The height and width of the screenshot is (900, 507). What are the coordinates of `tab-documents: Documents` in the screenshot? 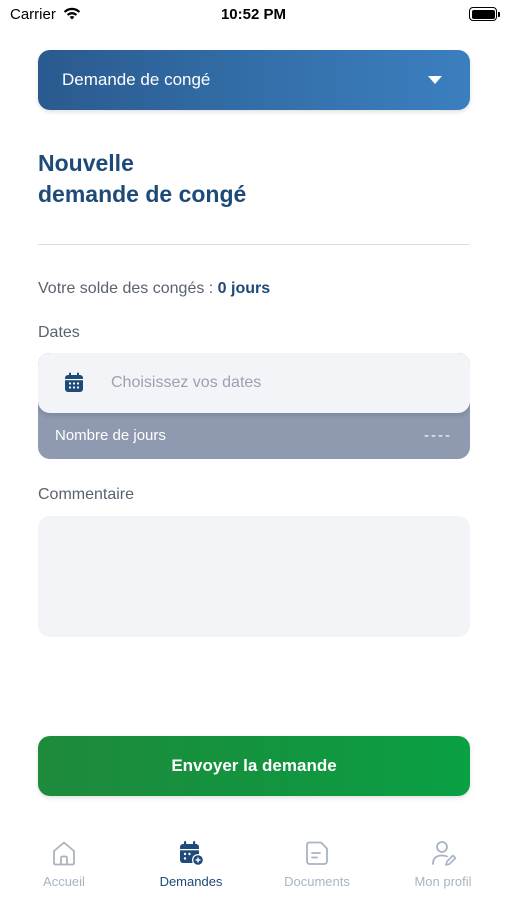 It's located at (317, 861).